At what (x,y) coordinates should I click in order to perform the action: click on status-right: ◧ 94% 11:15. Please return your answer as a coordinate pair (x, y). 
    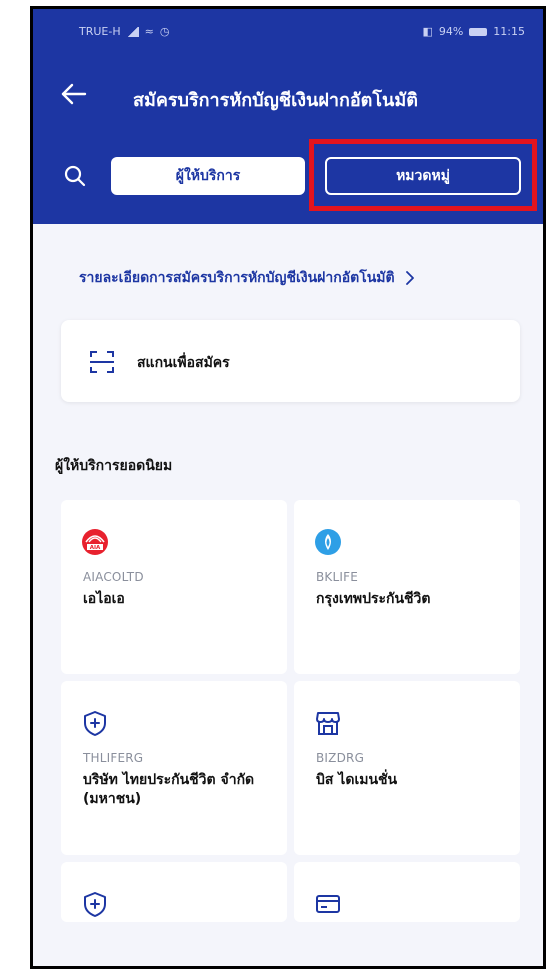
    Looking at the image, I should click on (473, 31).